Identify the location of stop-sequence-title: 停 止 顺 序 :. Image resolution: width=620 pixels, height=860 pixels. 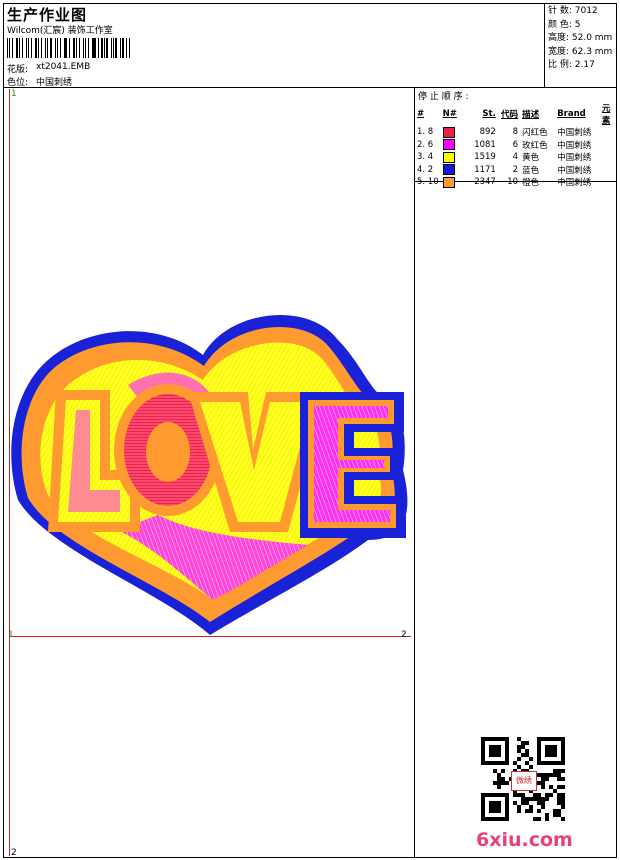
(443, 97).